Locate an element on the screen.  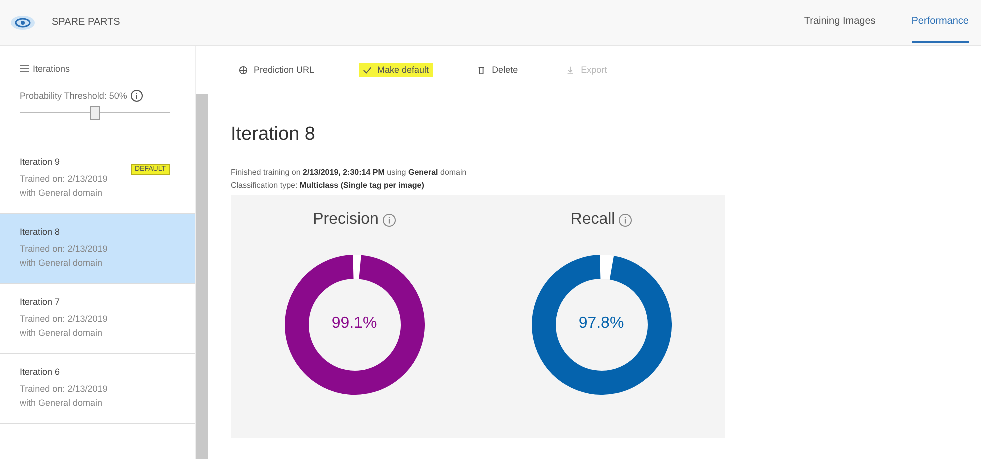
toolbar-button: Make default is located at coordinates (396, 70).